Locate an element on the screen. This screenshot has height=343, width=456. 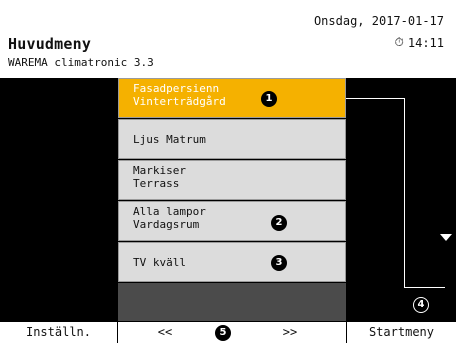
callout-badge-scroll: 4 is located at coordinates (421, 305).